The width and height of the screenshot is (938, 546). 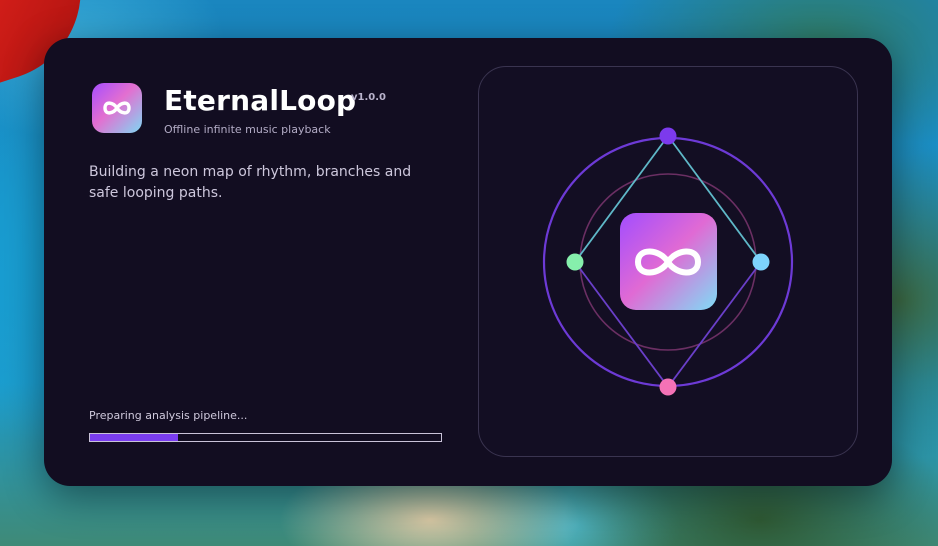 What do you see at coordinates (668, 387) in the screenshot?
I see `graph-node-bottom` at bounding box center [668, 387].